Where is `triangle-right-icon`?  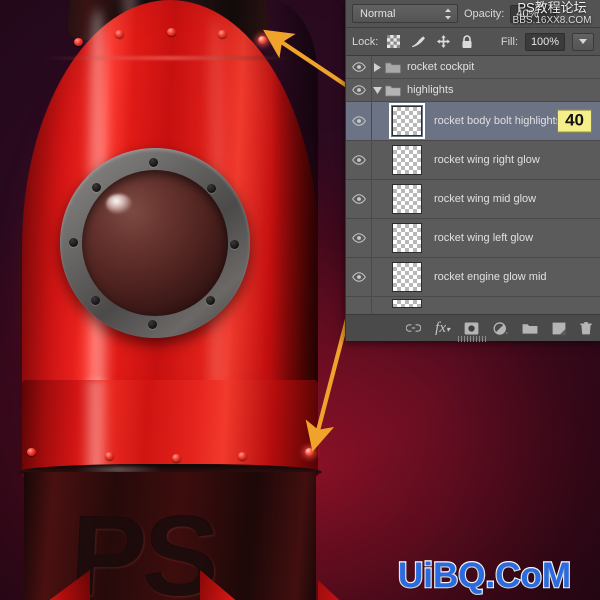
triangle-right-icon is located at coordinates (377, 67).